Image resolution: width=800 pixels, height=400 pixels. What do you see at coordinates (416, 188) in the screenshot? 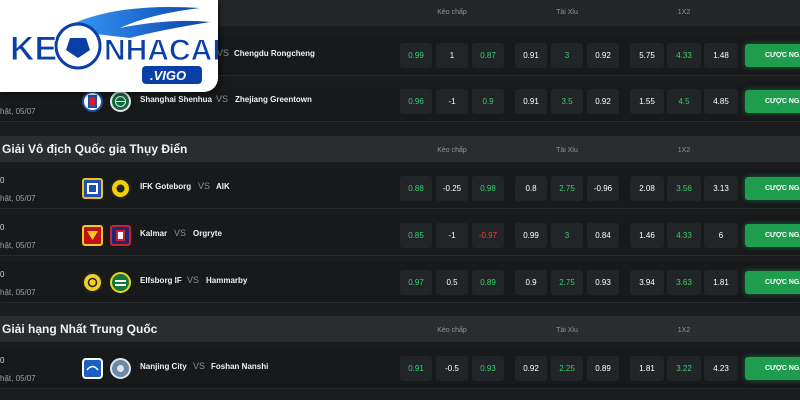
I see `odds-handicap-home: 0.88` at bounding box center [416, 188].